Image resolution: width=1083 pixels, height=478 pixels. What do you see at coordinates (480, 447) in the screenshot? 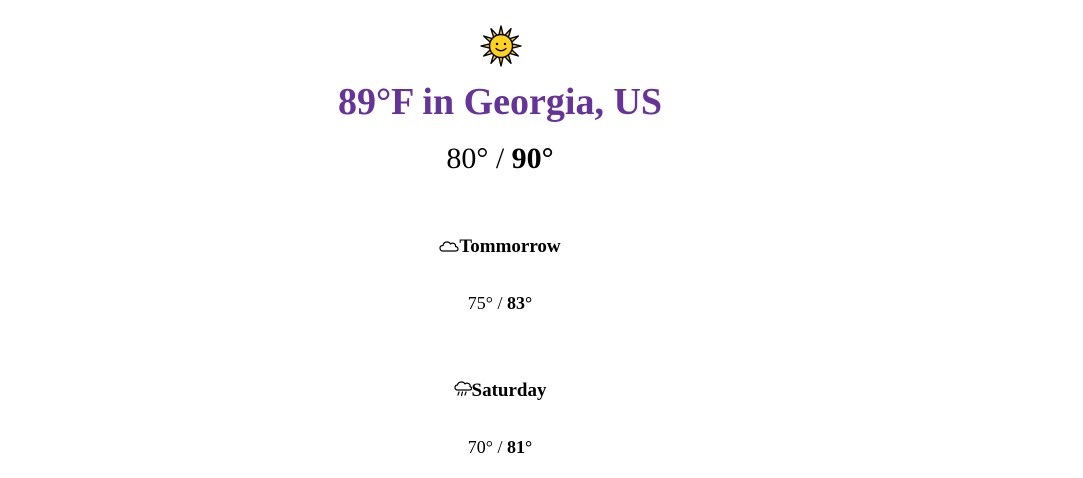
I see `forecast-low-temp: 70°` at bounding box center [480, 447].